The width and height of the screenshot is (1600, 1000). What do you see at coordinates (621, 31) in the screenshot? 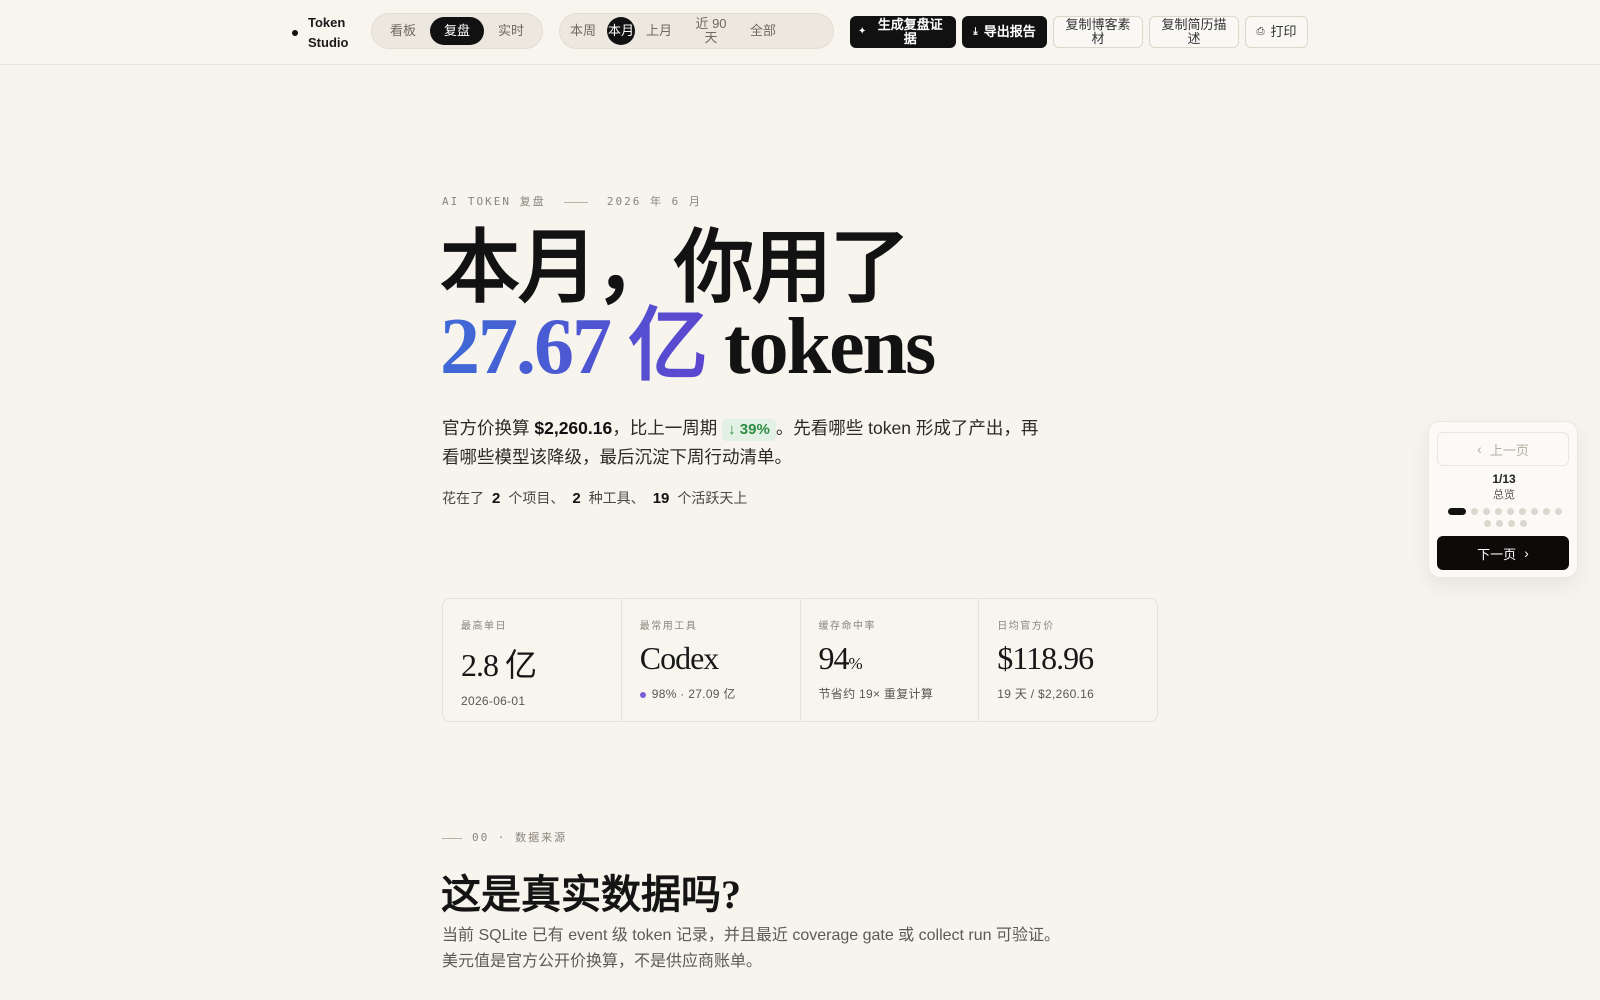
I see `range-this-month: 本月` at bounding box center [621, 31].